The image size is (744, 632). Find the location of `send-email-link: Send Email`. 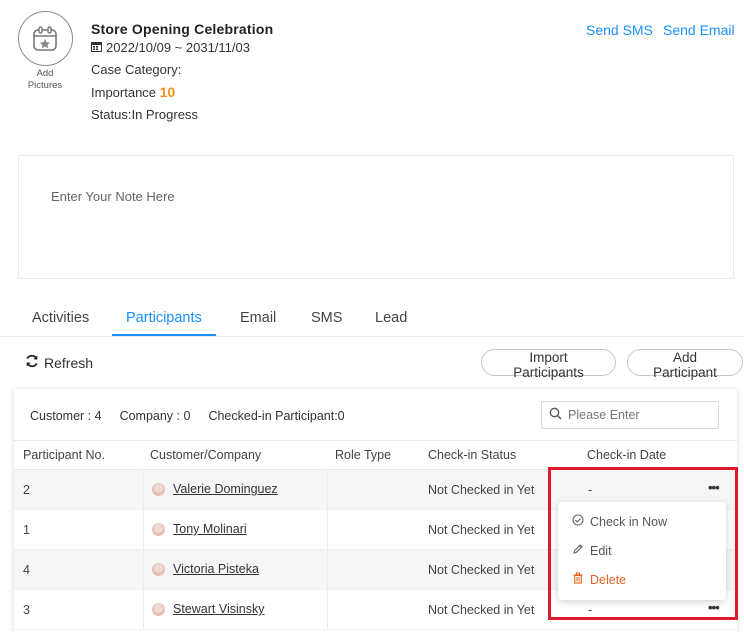

send-email-link: Send Email is located at coordinates (699, 30).